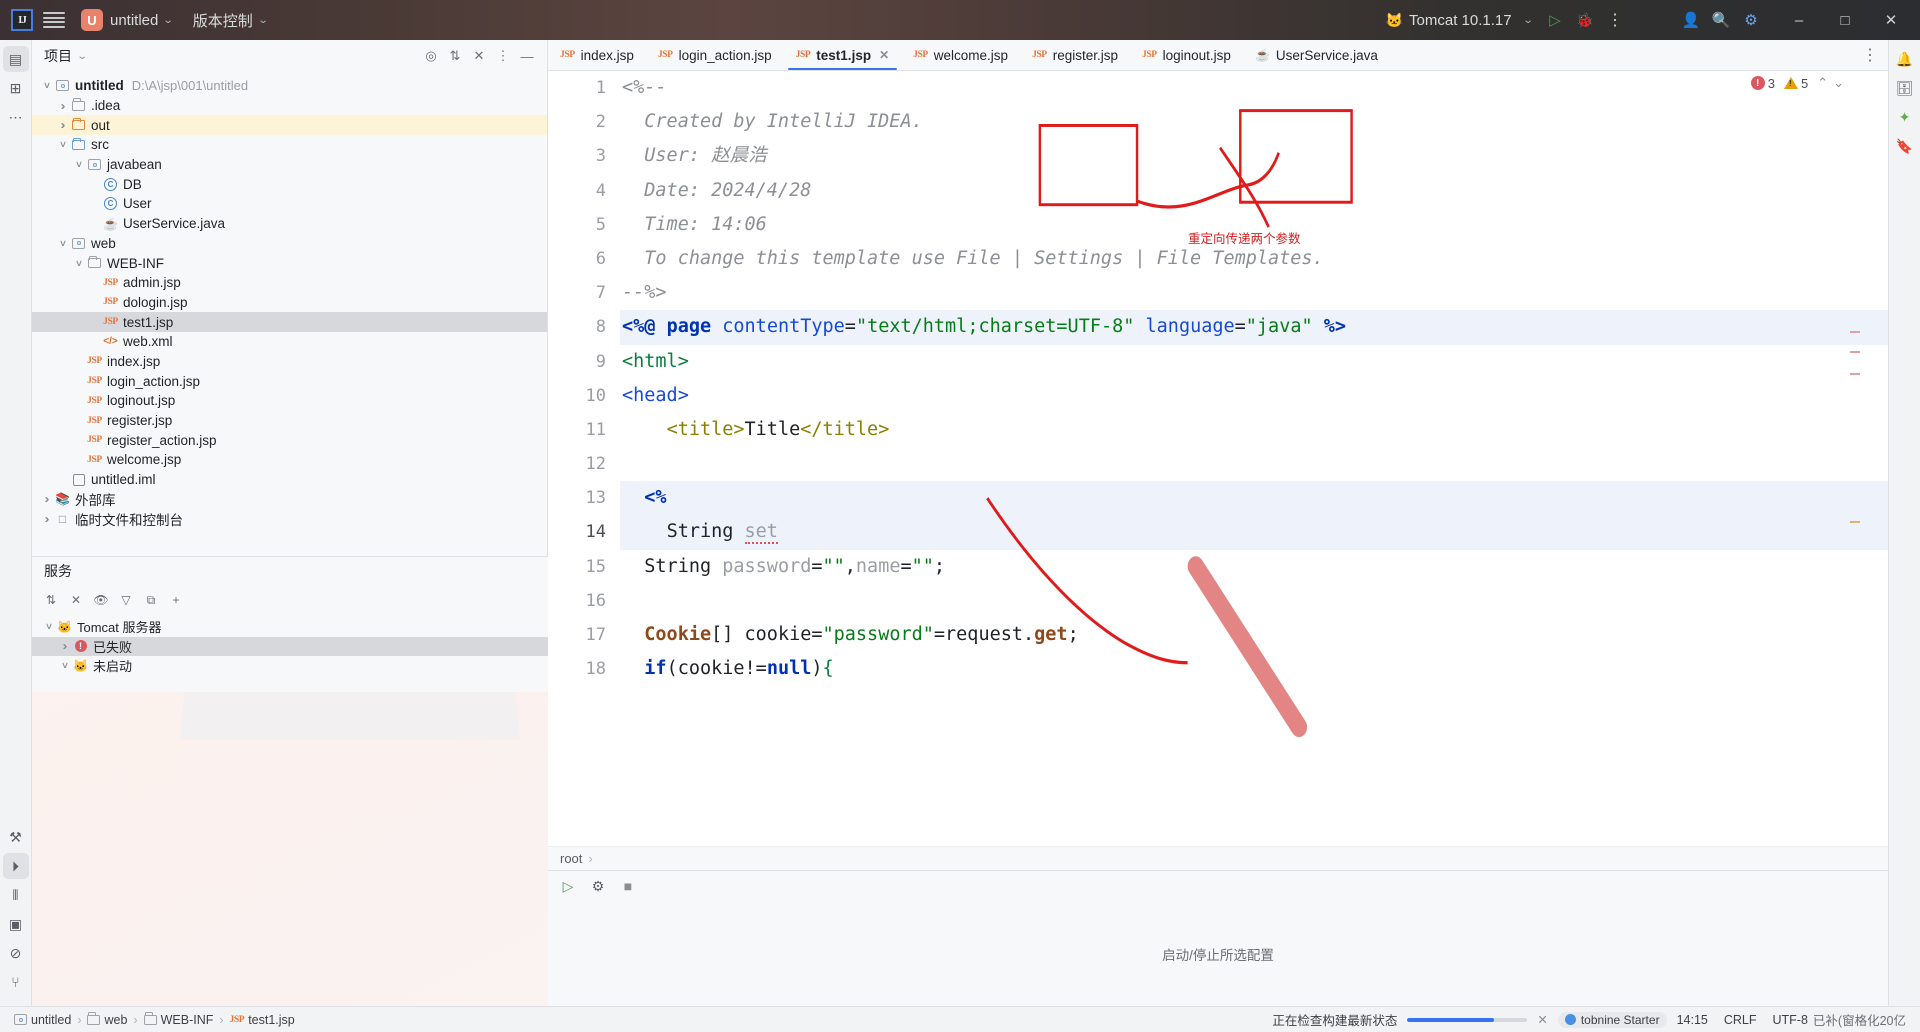 The height and width of the screenshot is (1032, 1920). I want to click on code-line: Cookie[] cookie="password"=request.get;, so click(1254, 635).